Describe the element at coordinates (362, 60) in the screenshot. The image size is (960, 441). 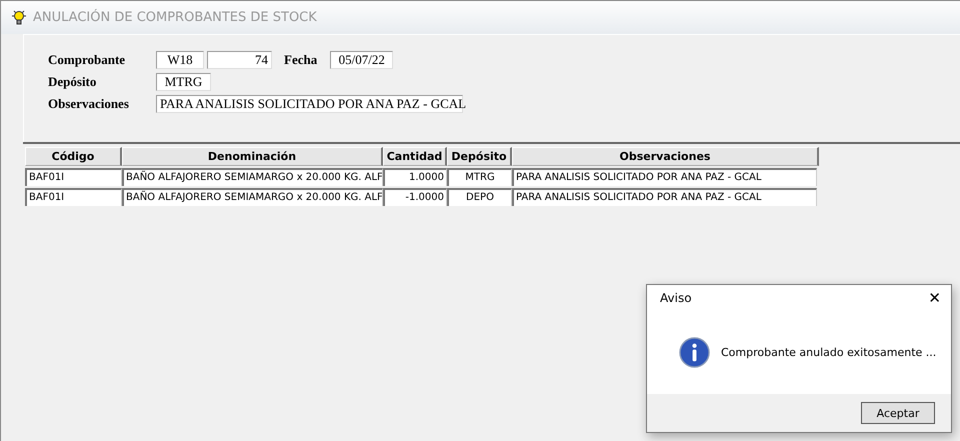
I see `input-field: 05/07/22` at that location.